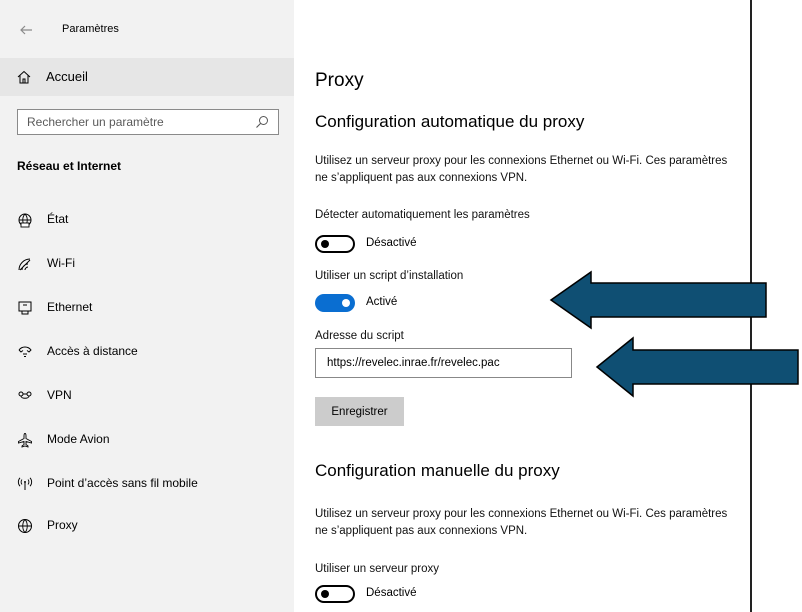 The image size is (802, 612). What do you see at coordinates (359, 336) in the screenshot?
I see `script-address-label: Adresse du script` at bounding box center [359, 336].